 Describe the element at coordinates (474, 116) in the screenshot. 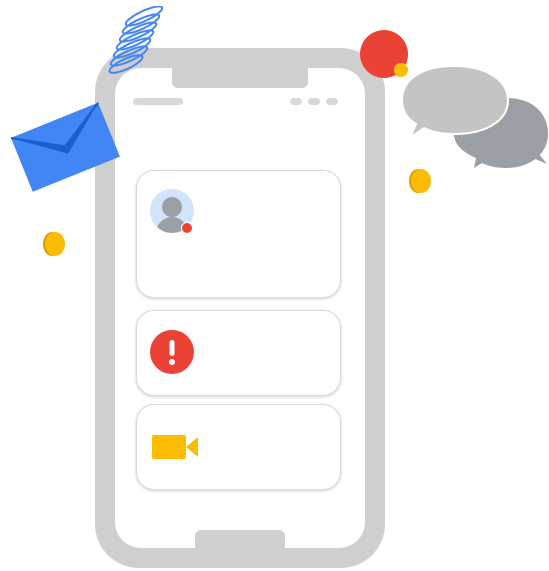

I see `chat-bubbles-icon` at that location.